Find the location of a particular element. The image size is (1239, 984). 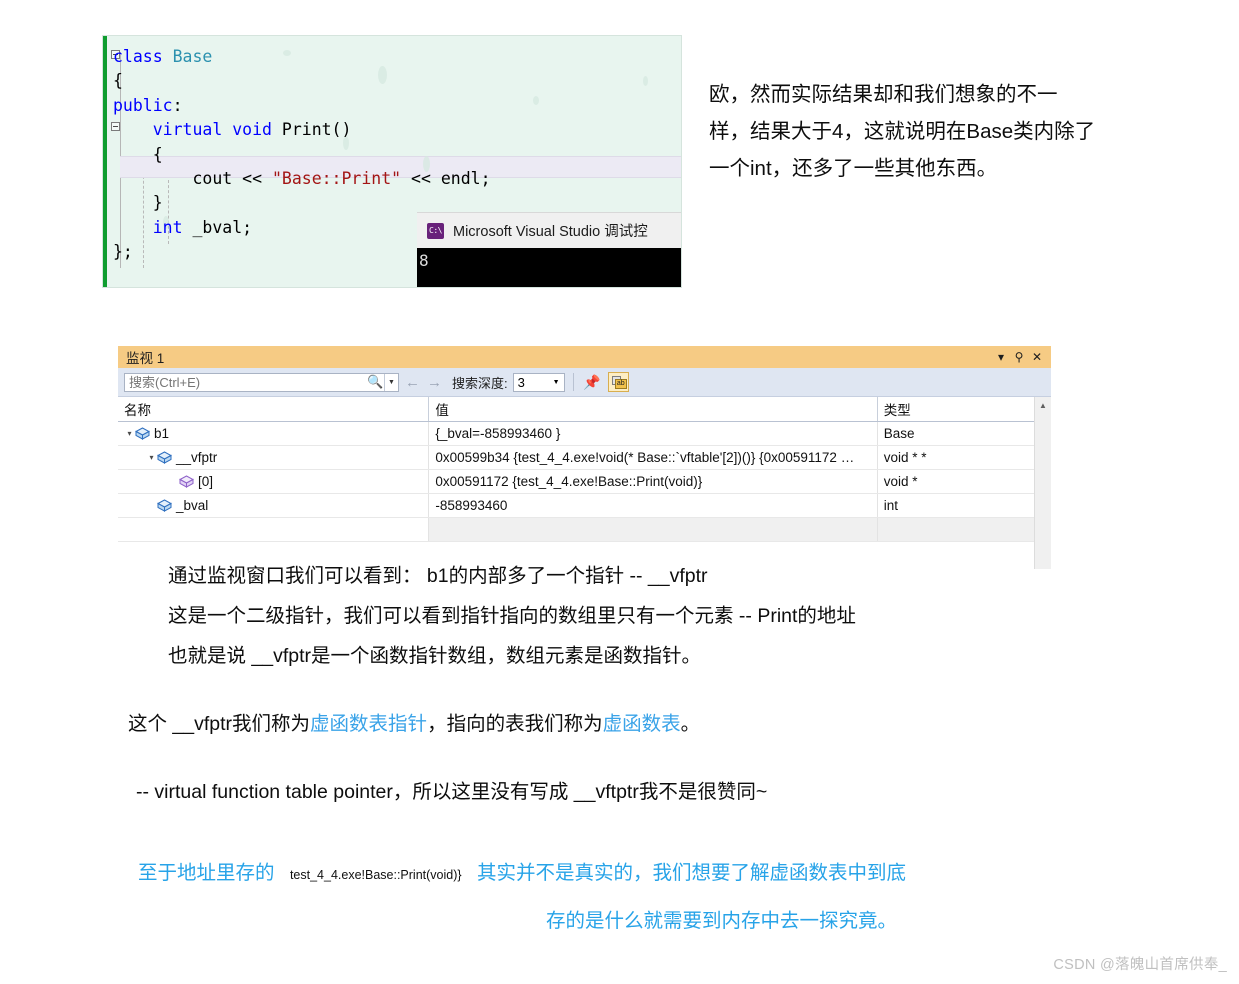

watch-cell-type: void * * is located at coordinates (964, 457).